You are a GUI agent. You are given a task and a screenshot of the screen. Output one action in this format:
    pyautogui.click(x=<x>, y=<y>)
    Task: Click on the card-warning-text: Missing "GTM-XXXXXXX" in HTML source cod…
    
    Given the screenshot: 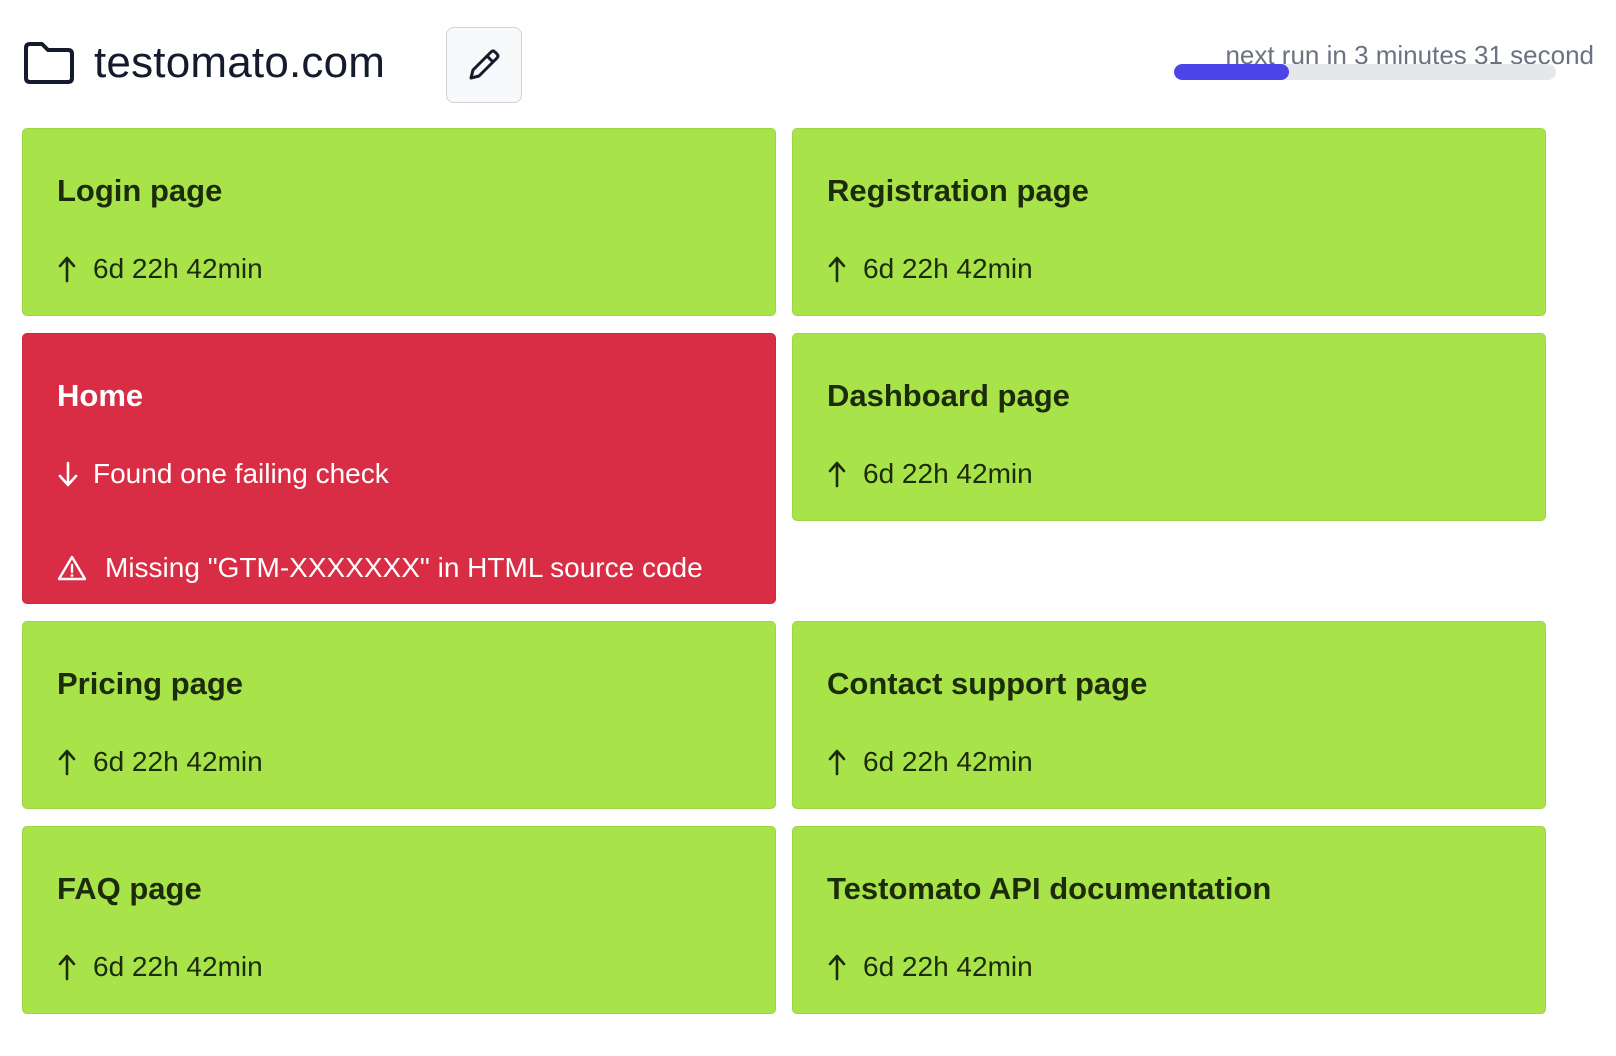 What is the action you would take?
    pyautogui.click(x=404, y=567)
    